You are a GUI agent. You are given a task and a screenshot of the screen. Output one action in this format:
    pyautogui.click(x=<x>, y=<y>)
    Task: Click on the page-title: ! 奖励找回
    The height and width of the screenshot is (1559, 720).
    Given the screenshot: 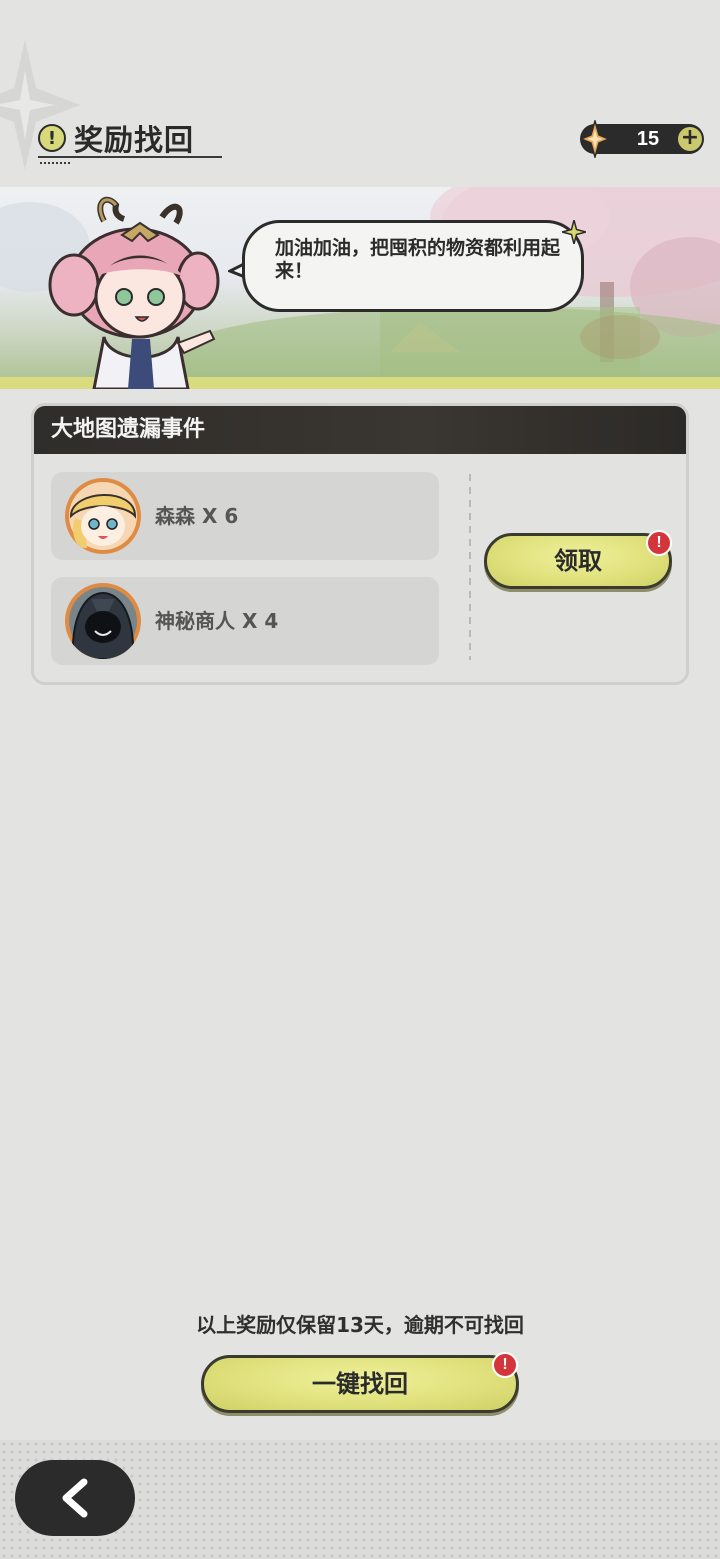 What is the action you would take?
    pyautogui.click(x=116, y=138)
    